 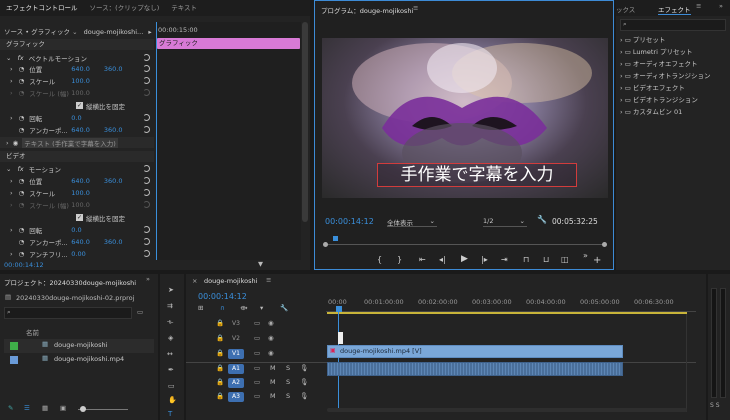 What do you see at coordinates (27, 408) in the screenshot?
I see `list-view-icon: ☰` at bounding box center [27, 408].